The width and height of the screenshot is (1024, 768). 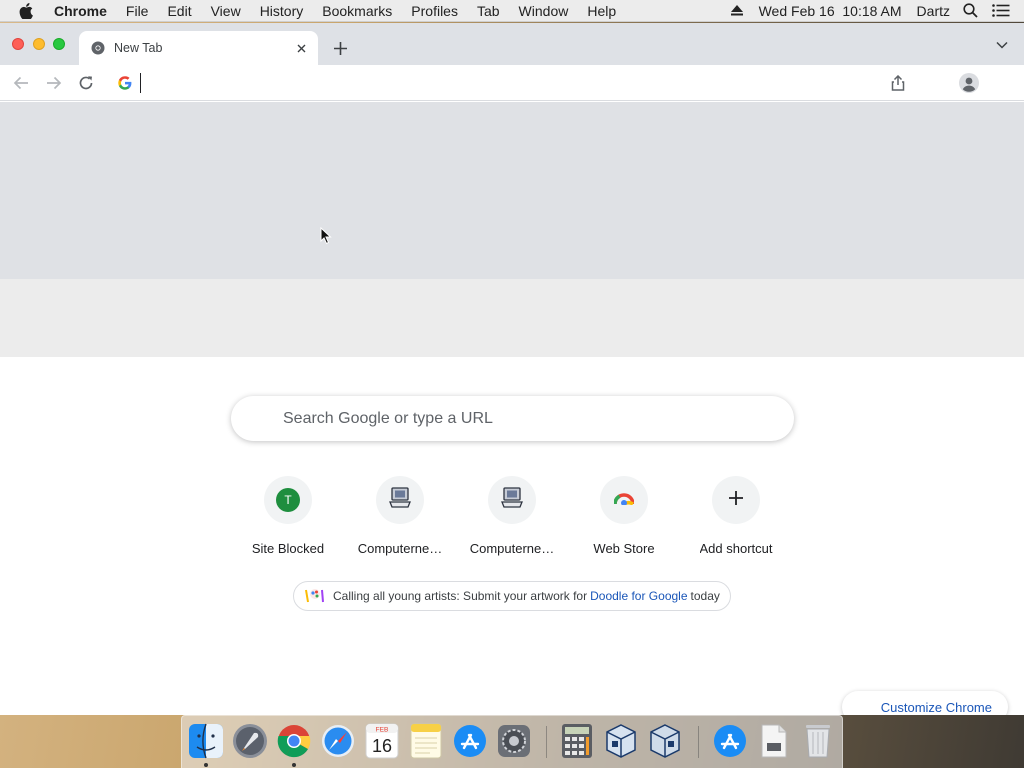 I want to click on tab-close-icon, so click(x=301, y=48).